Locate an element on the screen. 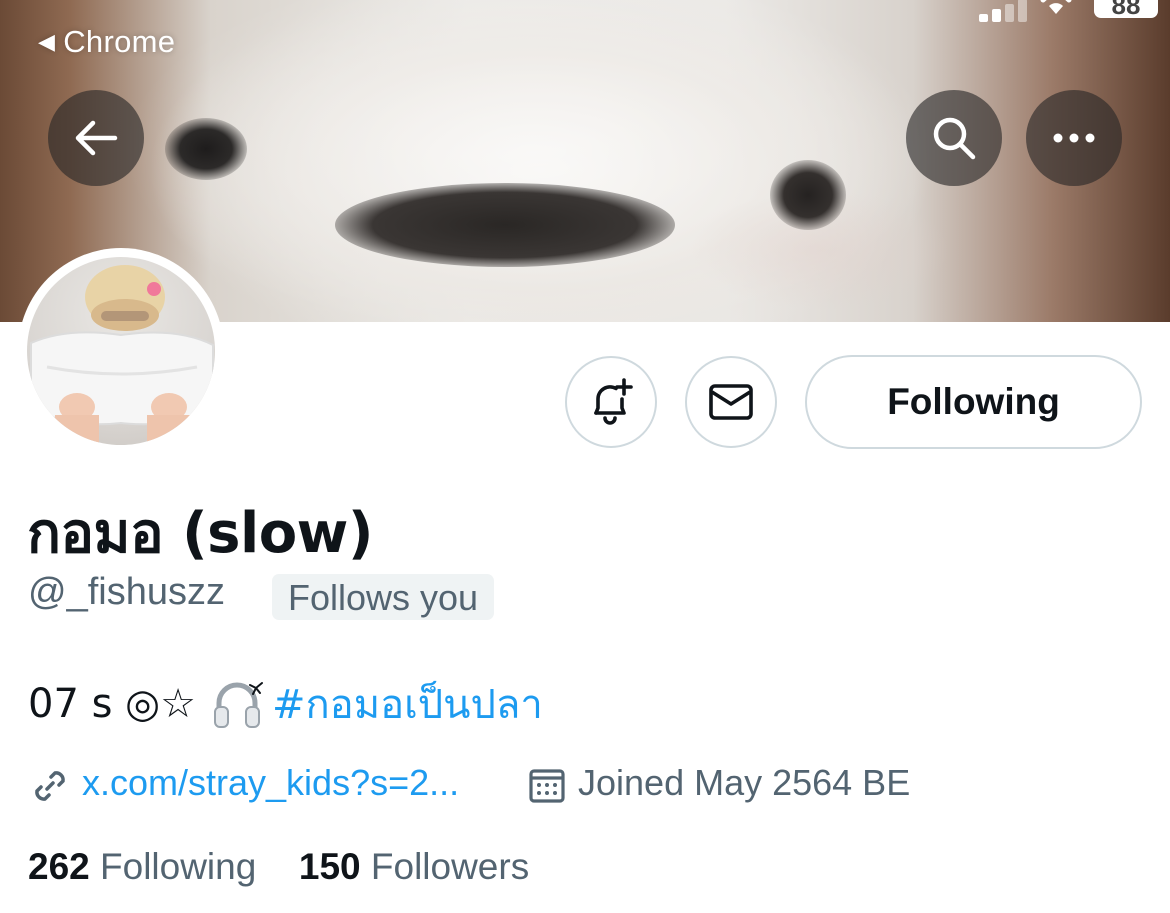  following-count: 262 is located at coordinates (59, 866).